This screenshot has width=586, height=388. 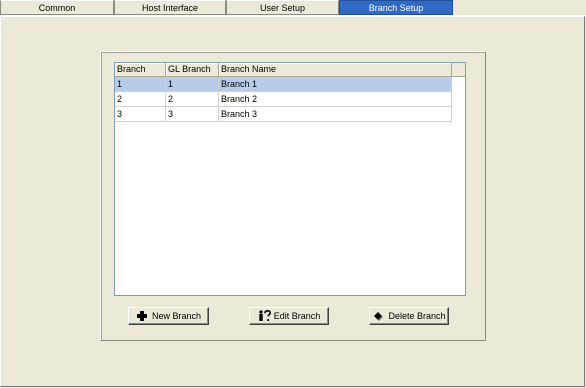 I want to click on list-header: Branch GL Branch Branch Name, so click(x=283, y=70).